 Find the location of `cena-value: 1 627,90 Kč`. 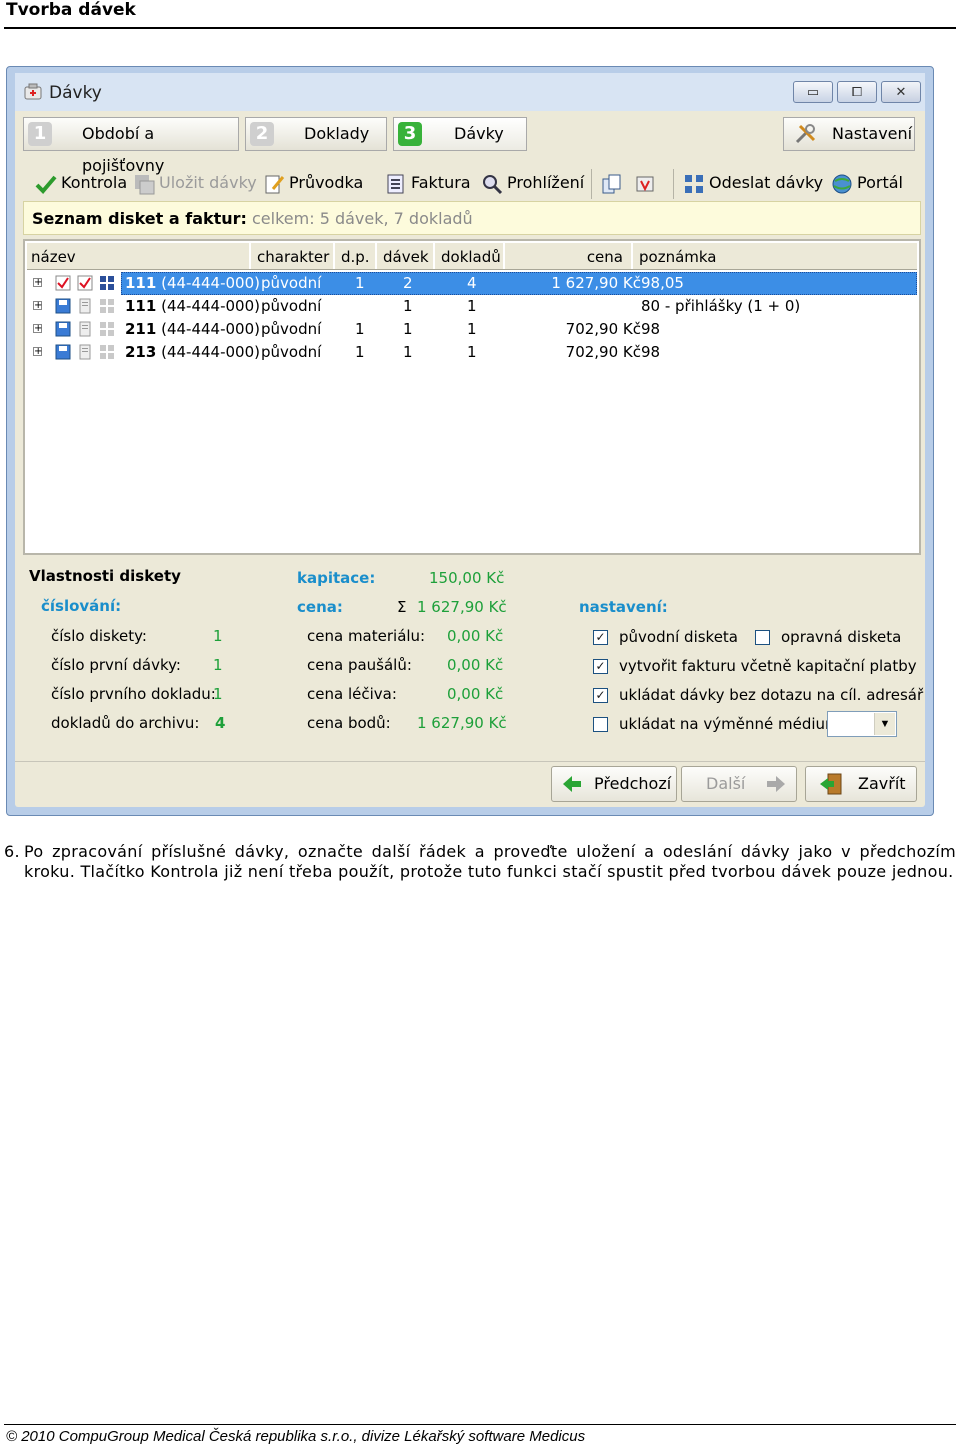

cena-value: 1 627,90 Kč is located at coordinates (462, 607).